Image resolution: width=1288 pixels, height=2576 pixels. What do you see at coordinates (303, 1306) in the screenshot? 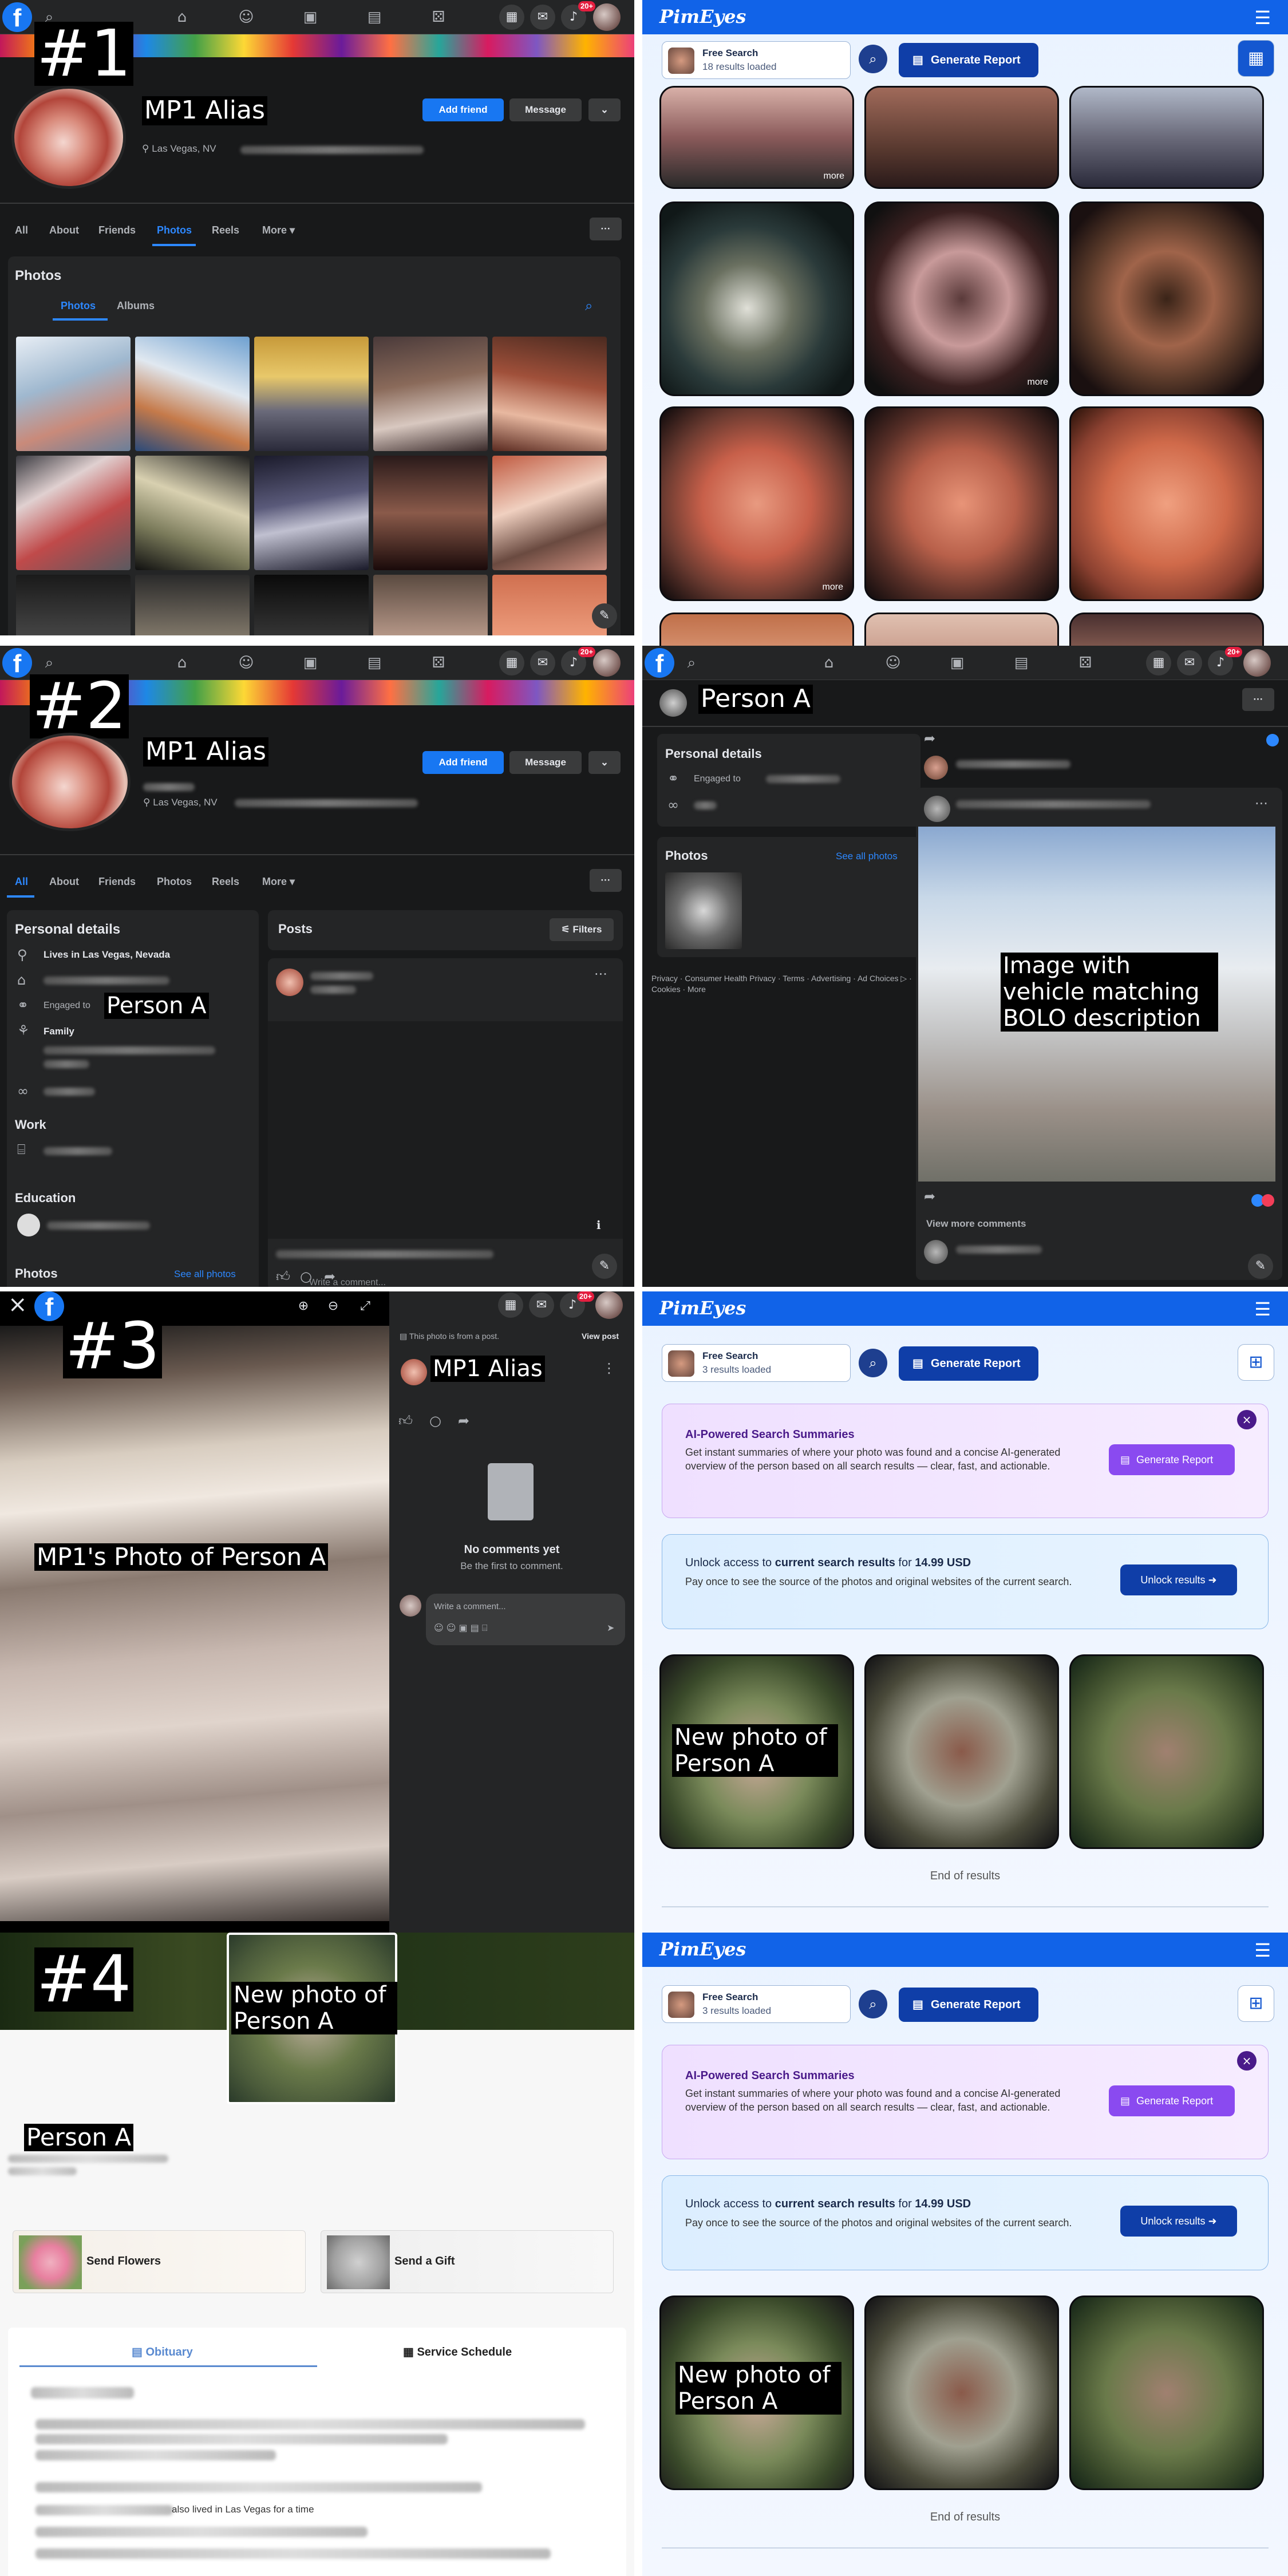
I see `zoom-in-icon: ⊕` at bounding box center [303, 1306].